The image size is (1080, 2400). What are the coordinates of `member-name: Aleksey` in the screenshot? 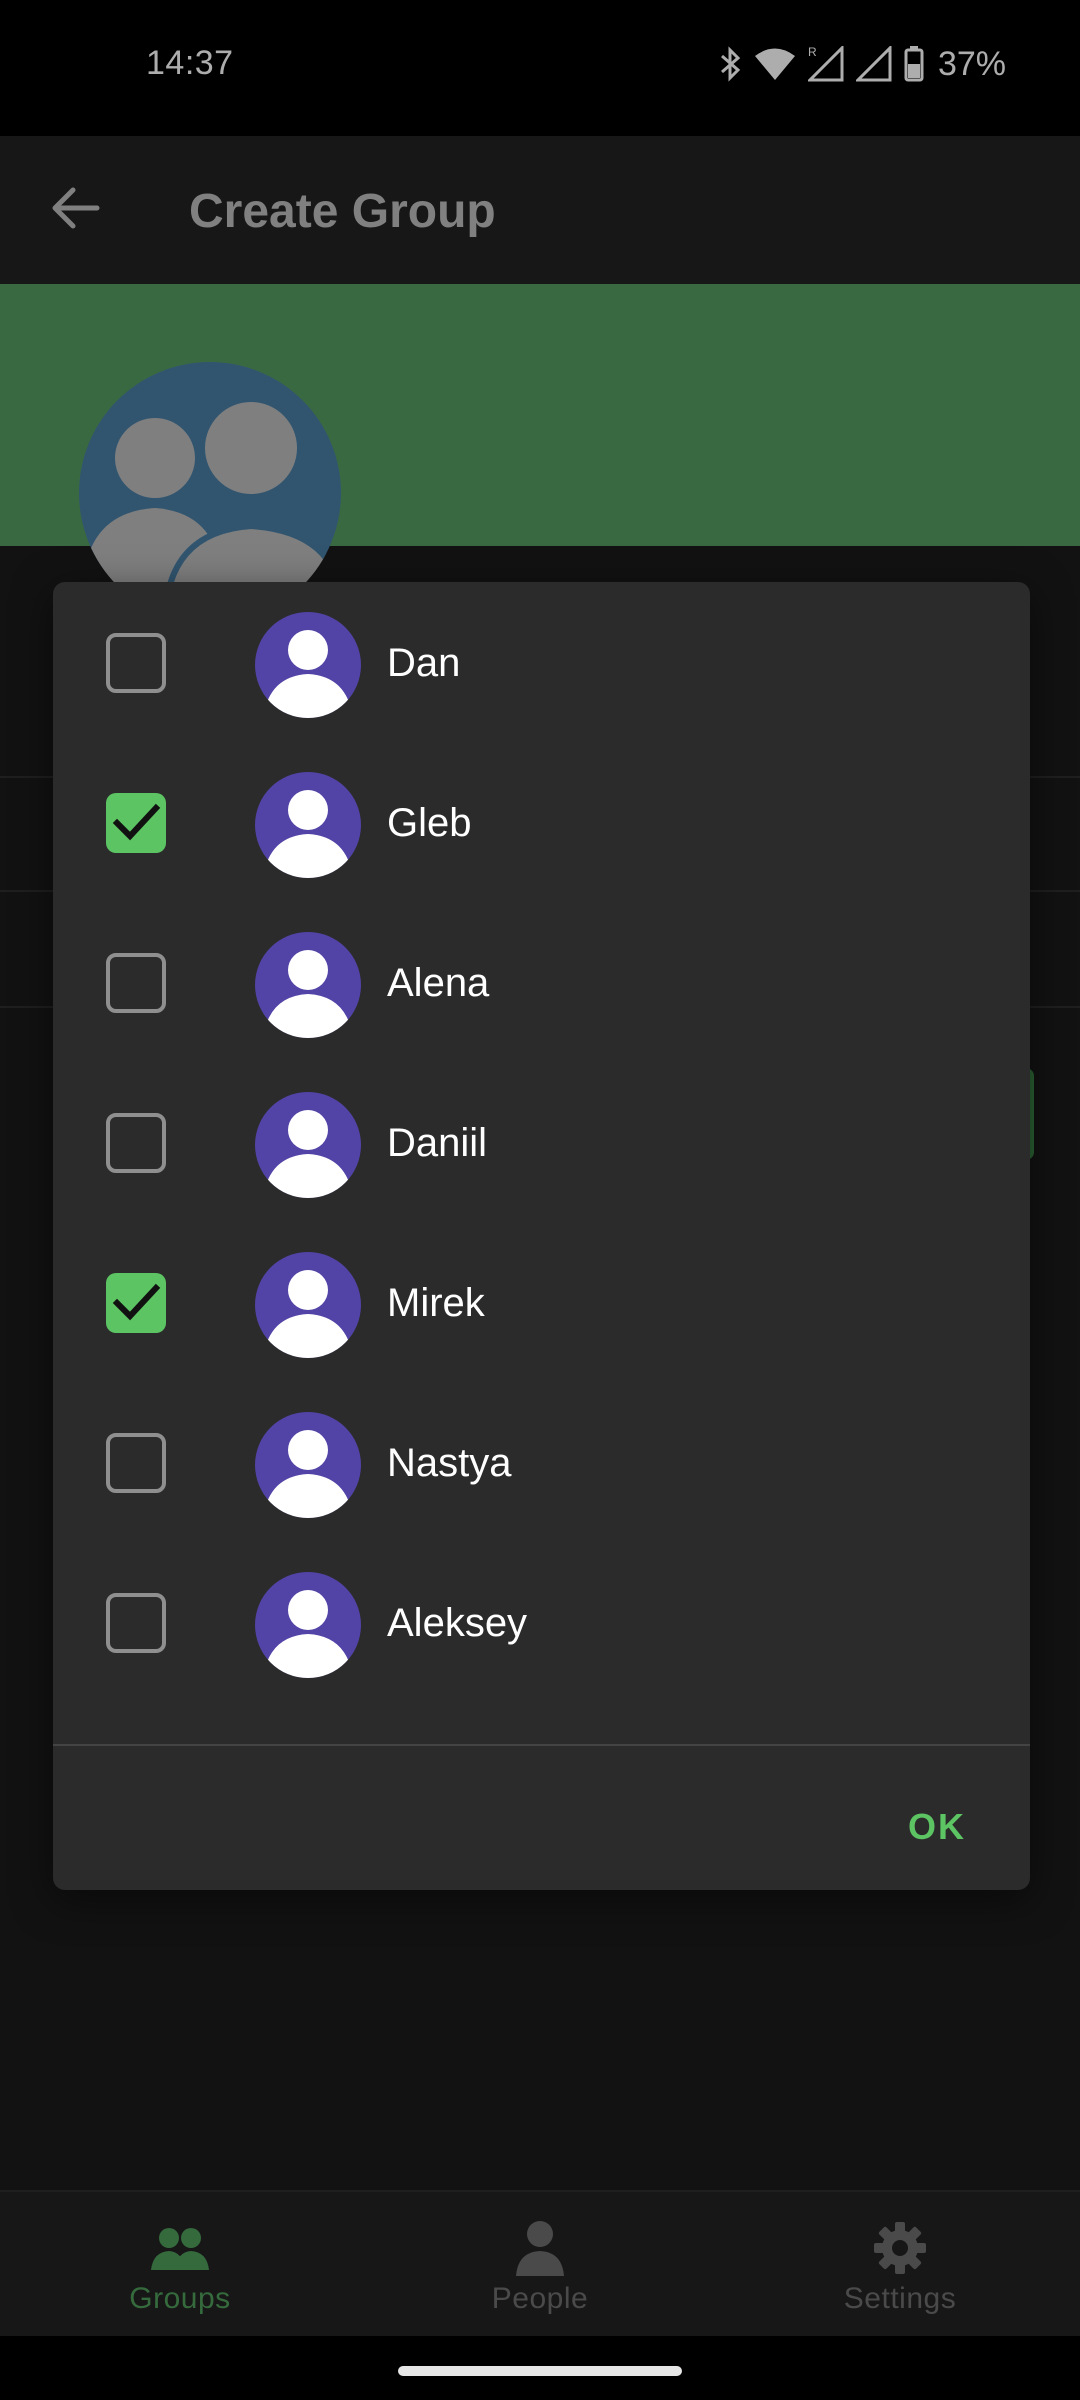 It's located at (457, 1623).